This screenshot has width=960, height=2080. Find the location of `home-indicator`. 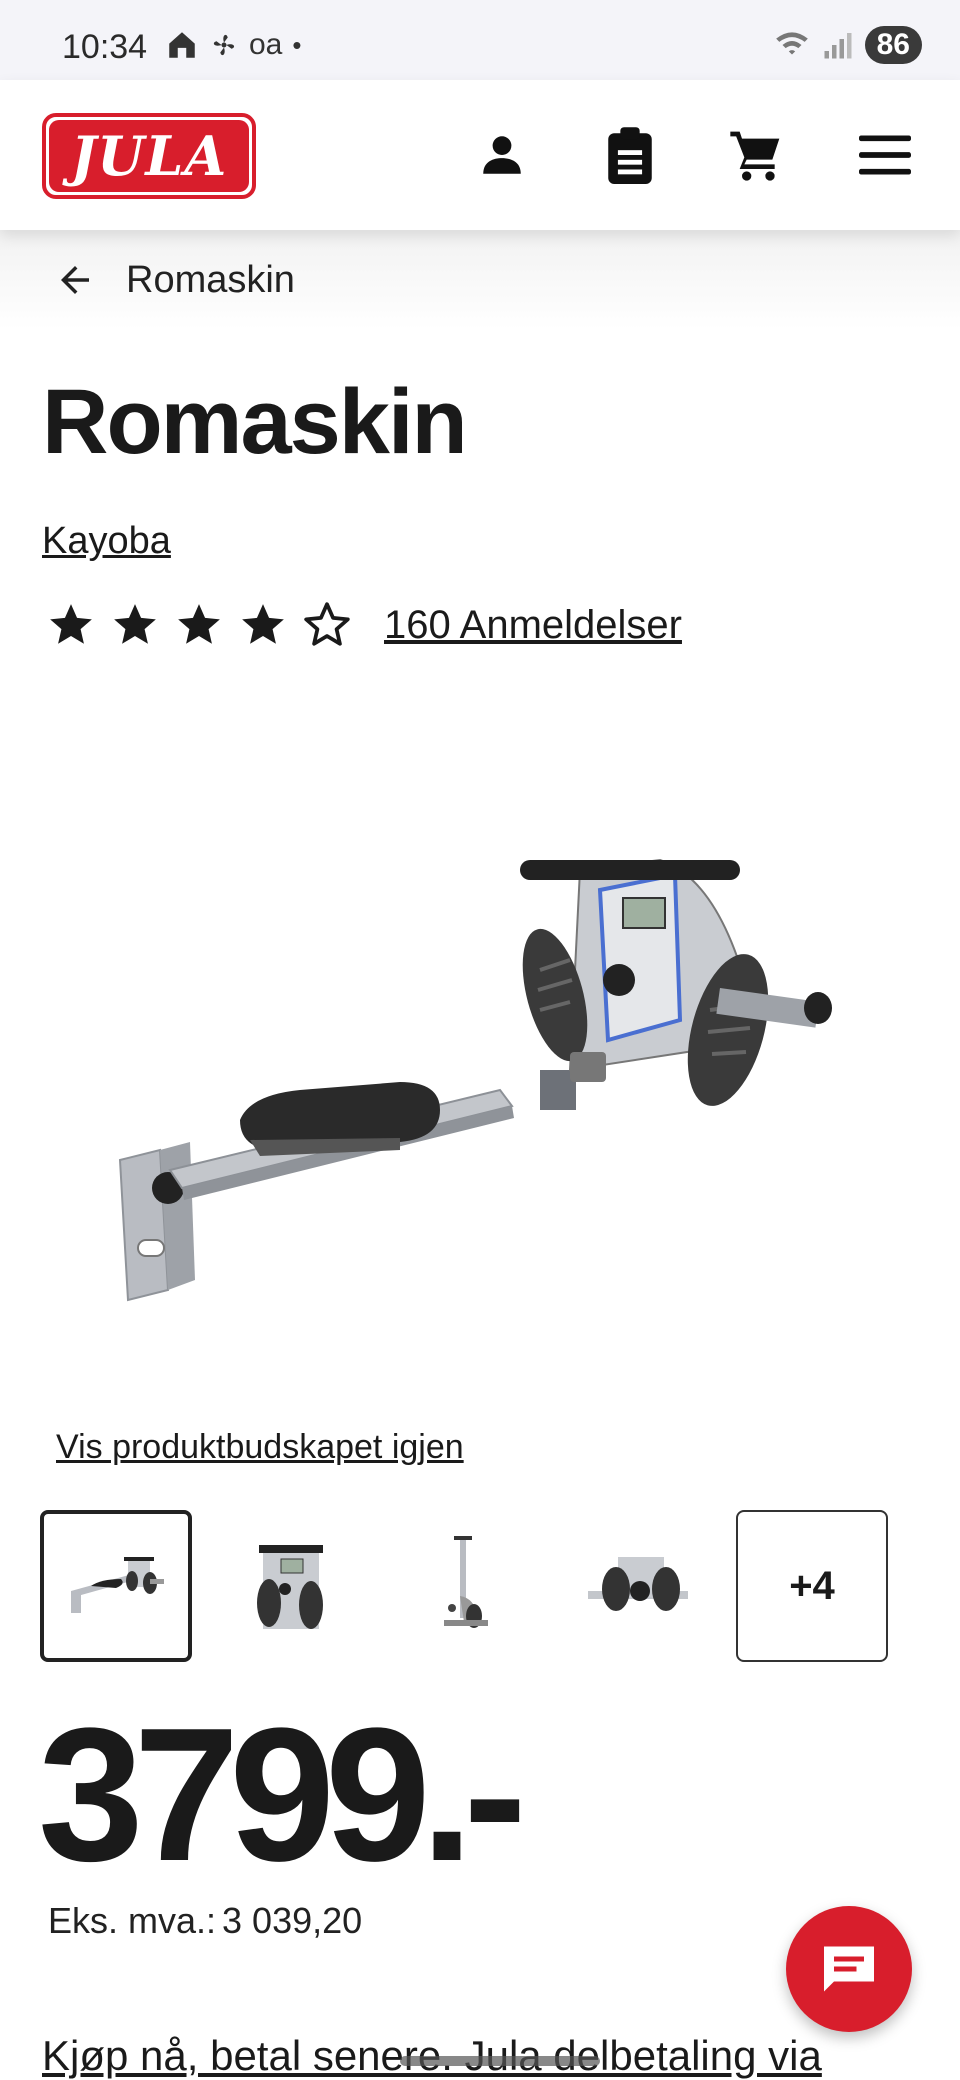

home-indicator is located at coordinates (500, 2061).